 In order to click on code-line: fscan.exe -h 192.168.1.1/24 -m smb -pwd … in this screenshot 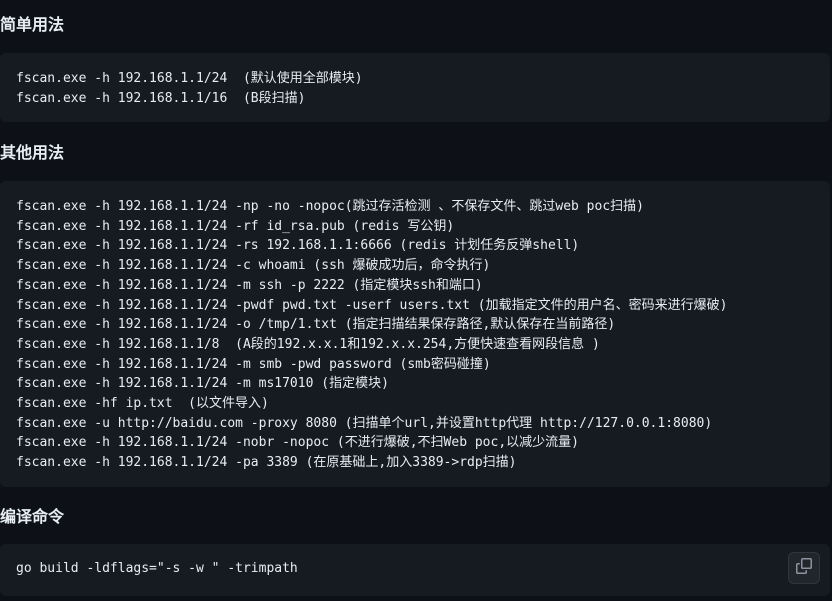, I will do `click(253, 364)`.